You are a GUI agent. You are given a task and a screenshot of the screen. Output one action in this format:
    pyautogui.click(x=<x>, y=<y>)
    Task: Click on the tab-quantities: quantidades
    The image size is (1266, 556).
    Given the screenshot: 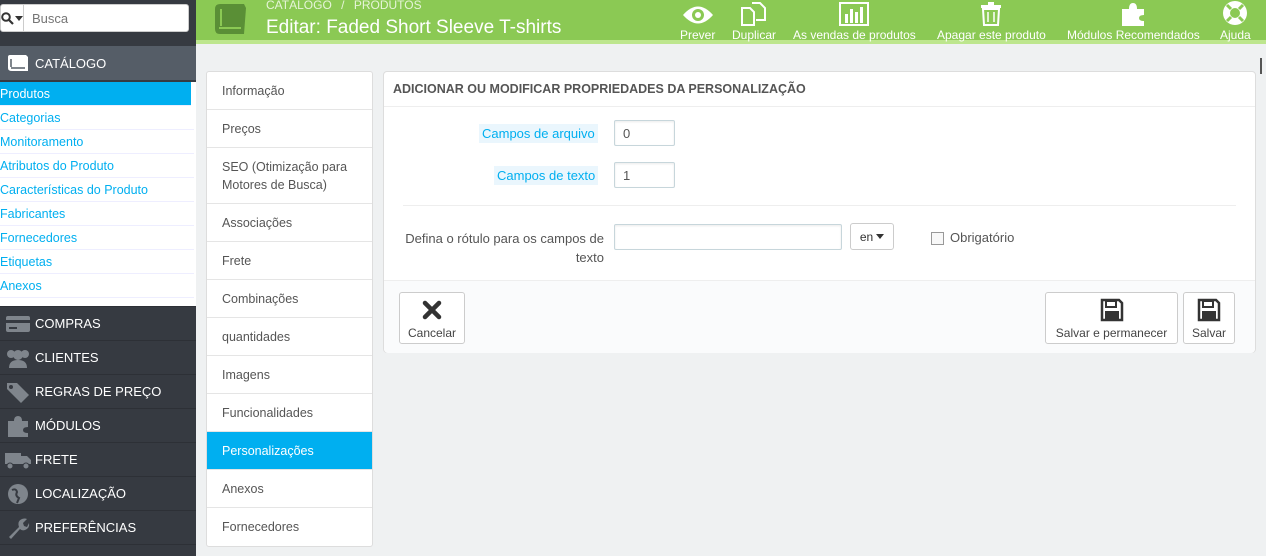 What is the action you would take?
    pyautogui.click(x=289, y=337)
    